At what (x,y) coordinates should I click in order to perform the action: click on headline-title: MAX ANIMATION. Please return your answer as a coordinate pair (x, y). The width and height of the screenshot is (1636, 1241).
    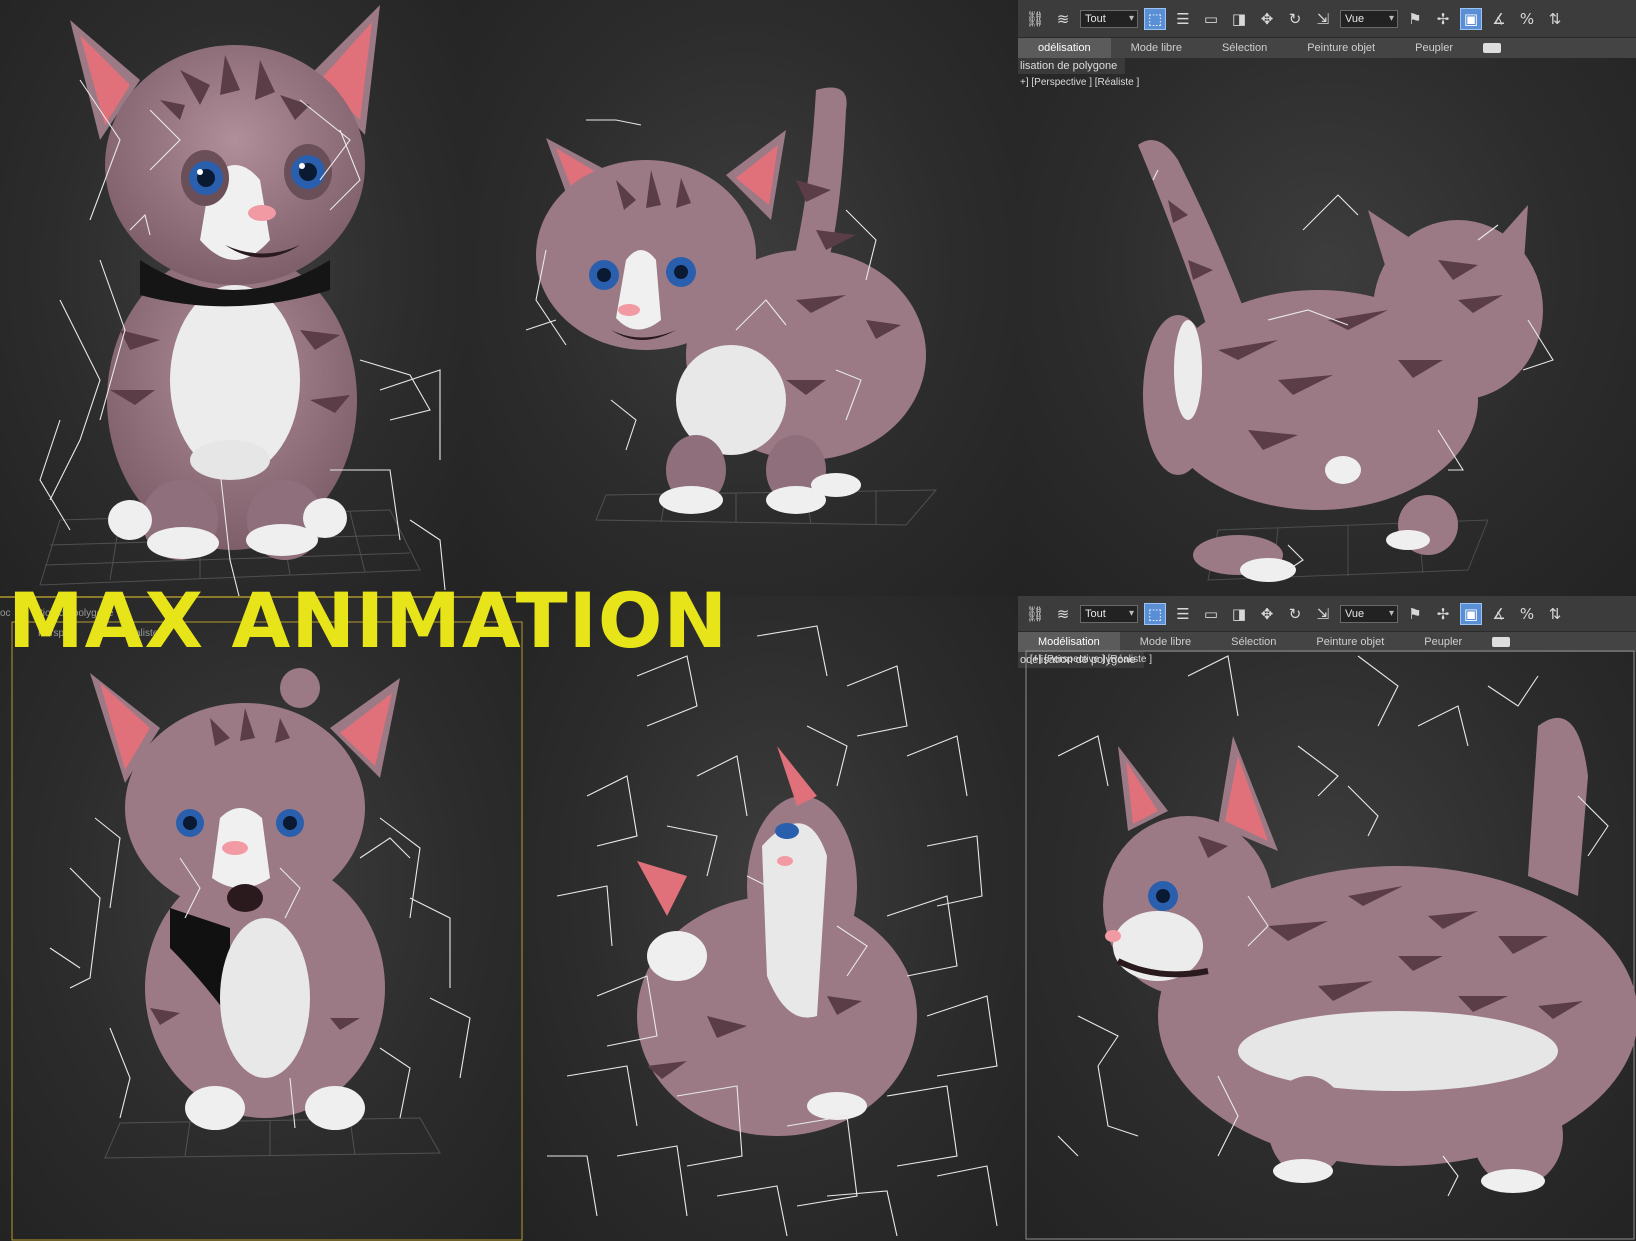
    Looking at the image, I should click on (368, 620).